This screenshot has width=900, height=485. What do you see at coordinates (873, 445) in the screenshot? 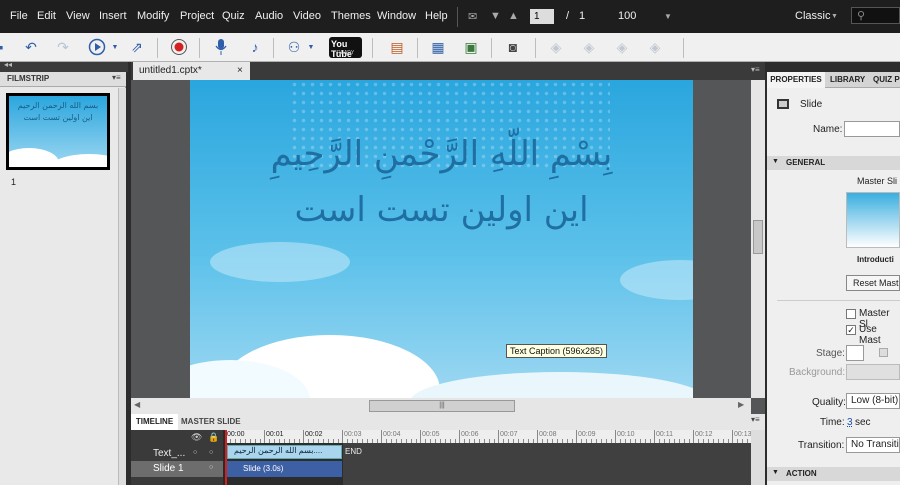
I see `transition-select: No Transiti` at bounding box center [873, 445].